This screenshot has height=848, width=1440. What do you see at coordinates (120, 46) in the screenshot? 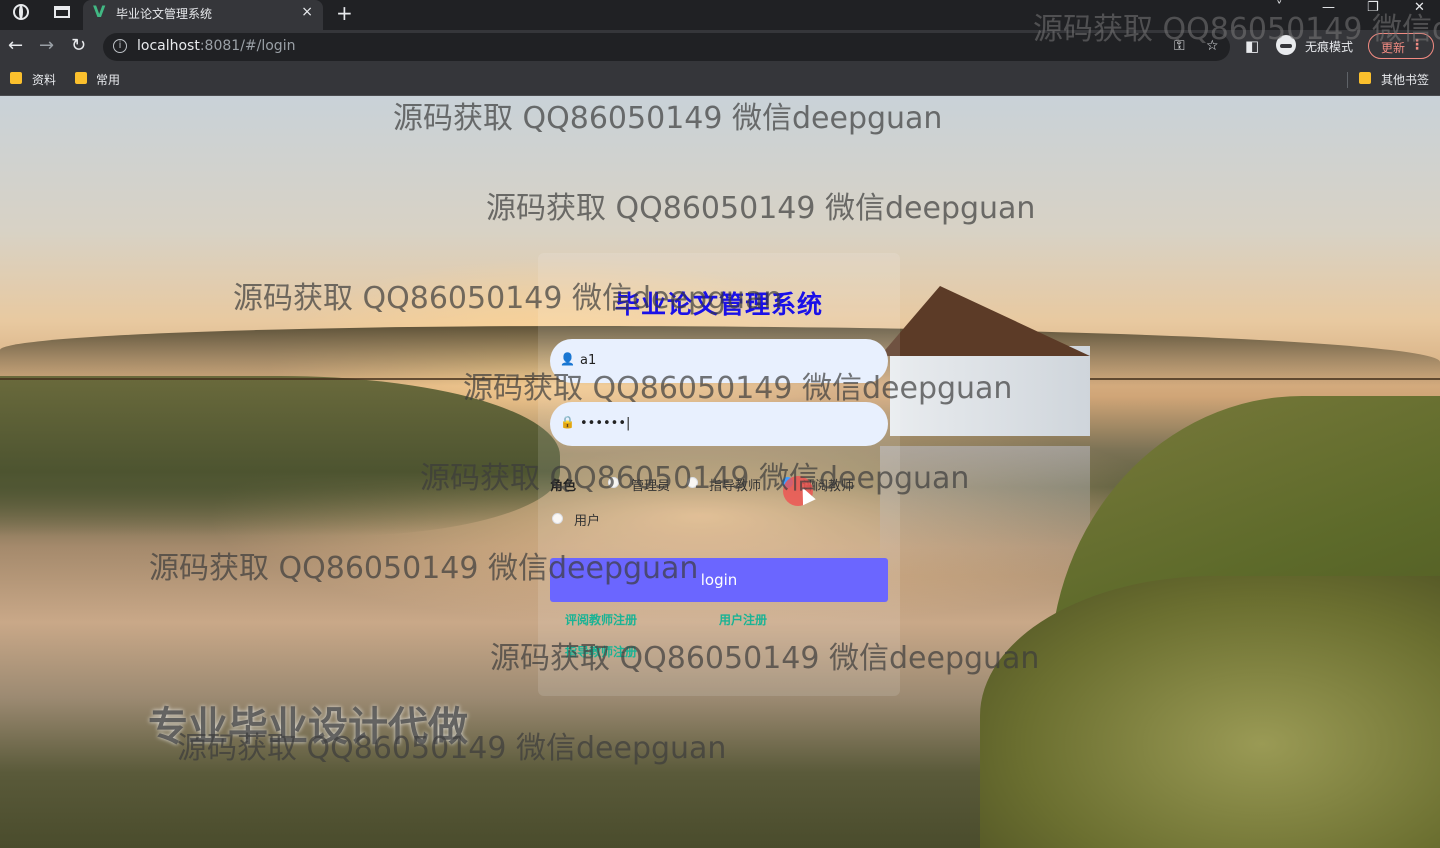
I see `site-info-icon: i` at bounding box center [120, 46].